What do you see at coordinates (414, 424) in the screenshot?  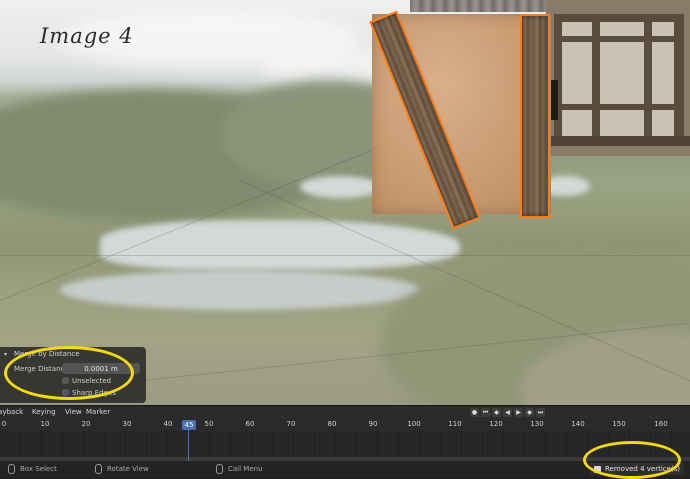 I see `frame-tick: 100` at bounding box center [414, 424].